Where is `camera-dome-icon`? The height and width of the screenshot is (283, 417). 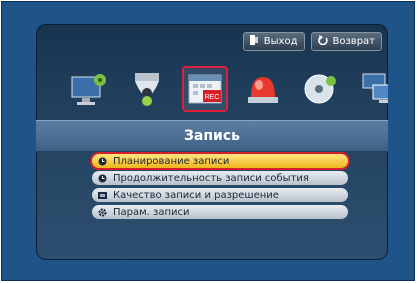 camera-dome-icon is located at coordinates (147, 89).